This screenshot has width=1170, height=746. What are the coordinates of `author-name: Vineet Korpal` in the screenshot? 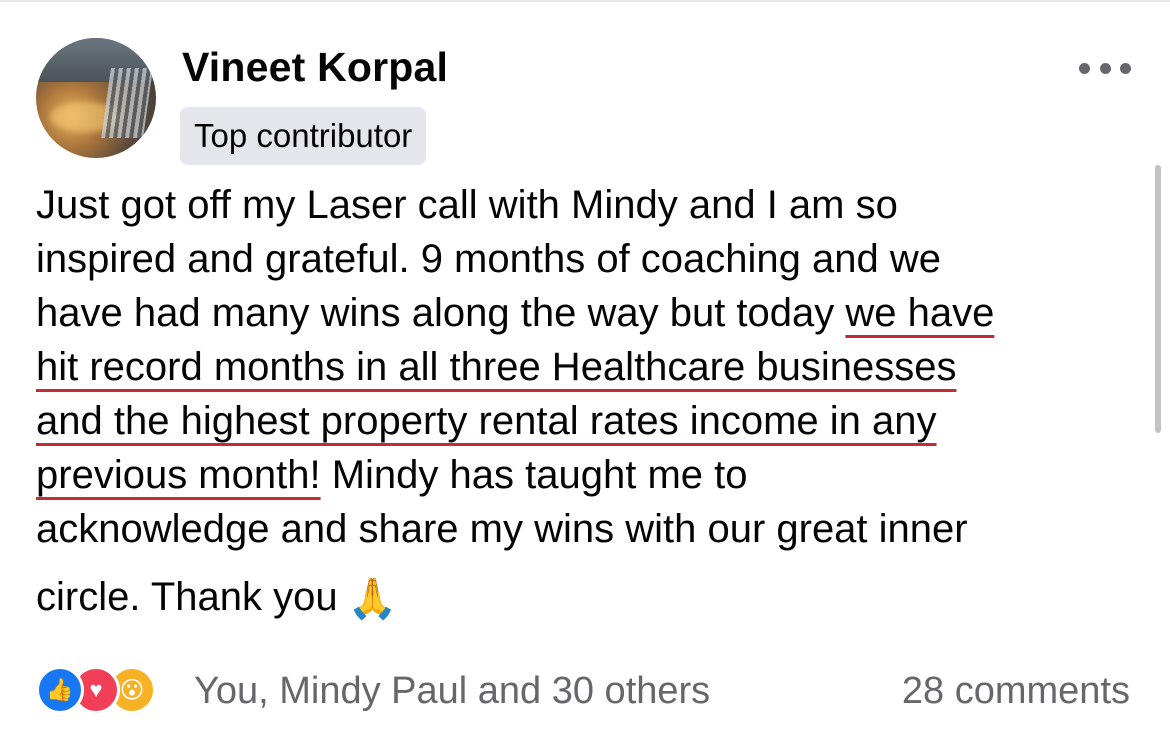 It's located at (315, 67).